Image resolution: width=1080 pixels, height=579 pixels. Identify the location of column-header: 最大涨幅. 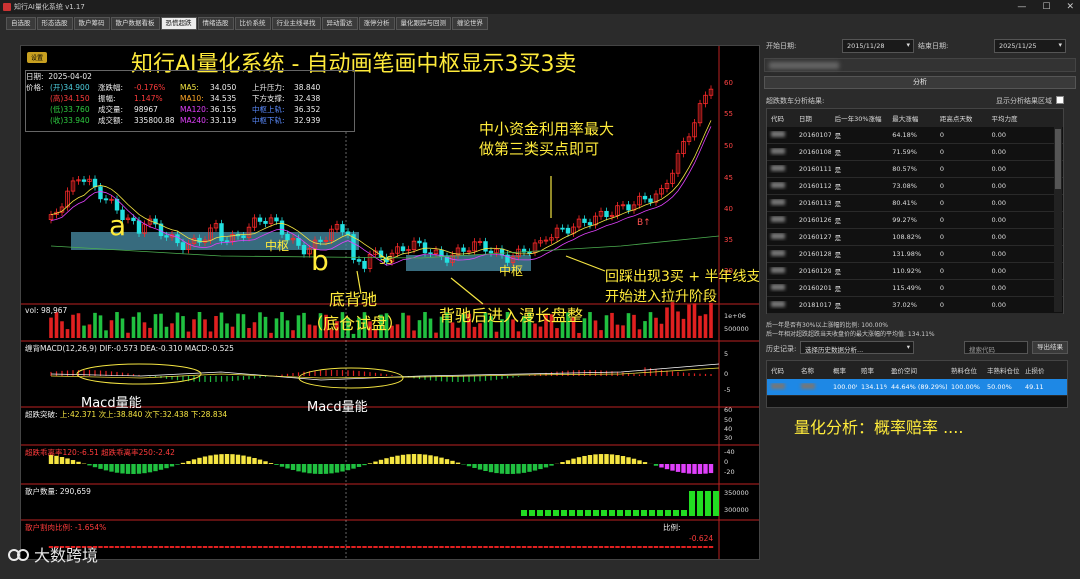
(912, 118).